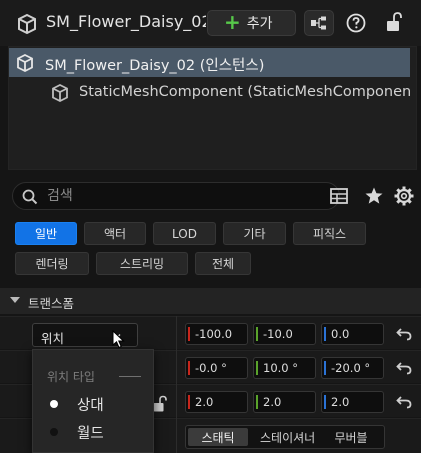  I want to click on location-label: 위치, so click(53, 338).